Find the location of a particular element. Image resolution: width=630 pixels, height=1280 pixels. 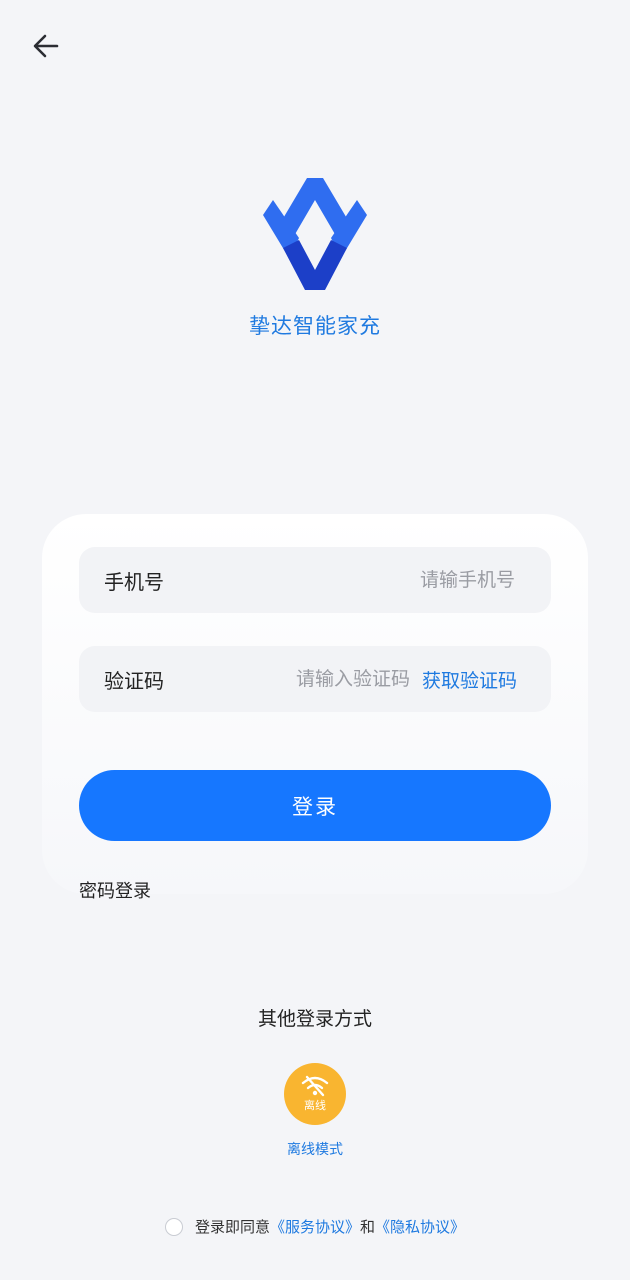

password-login-link: 密码登录 is located at coordinates (115, 890).